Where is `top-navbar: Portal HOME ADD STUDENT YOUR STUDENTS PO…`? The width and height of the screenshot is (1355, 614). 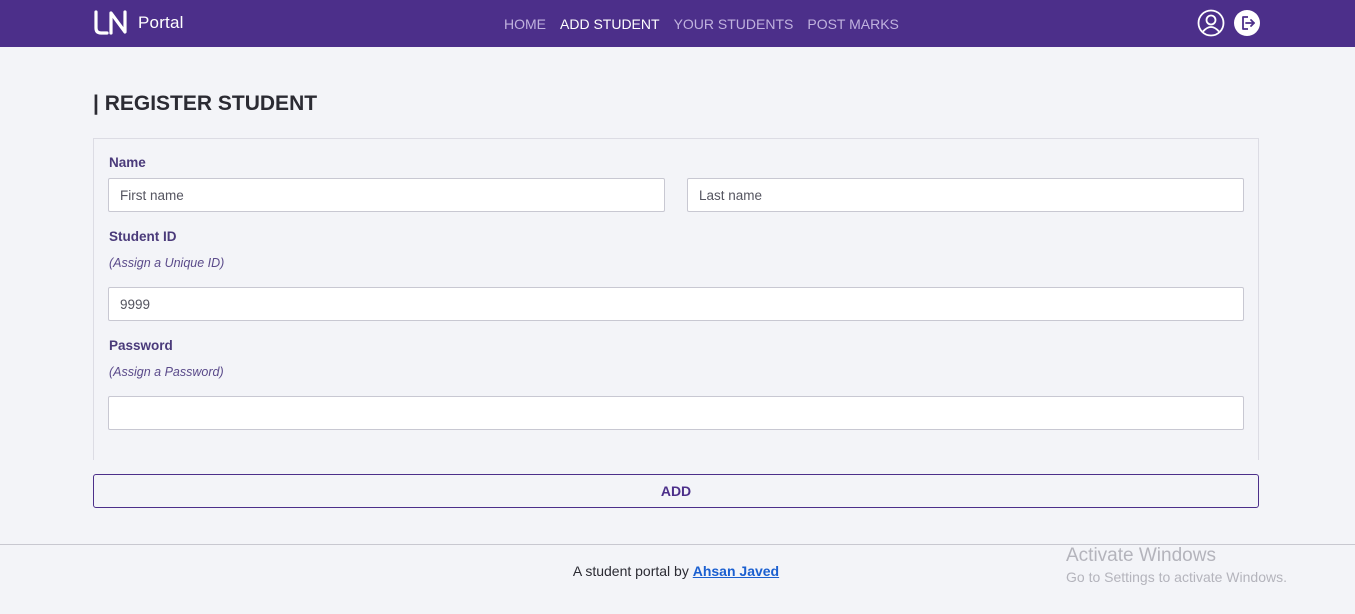 top-navbar: Portal HOME ADD STUDENT YOUR STUDENTS PO… is located at coordinates (677, 23).